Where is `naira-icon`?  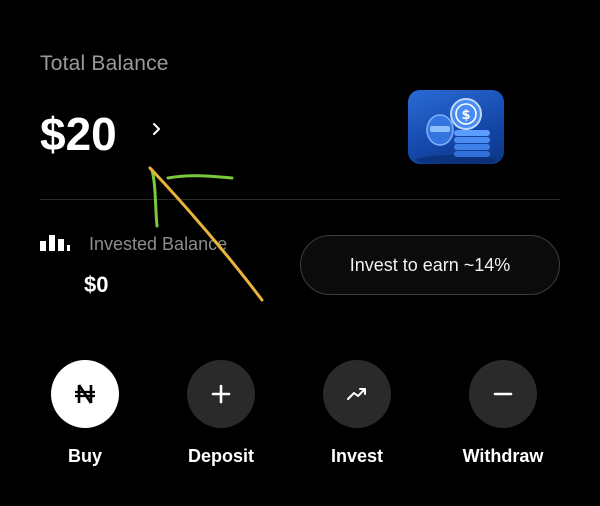 naira-icon is located at coordinates (85, 394).